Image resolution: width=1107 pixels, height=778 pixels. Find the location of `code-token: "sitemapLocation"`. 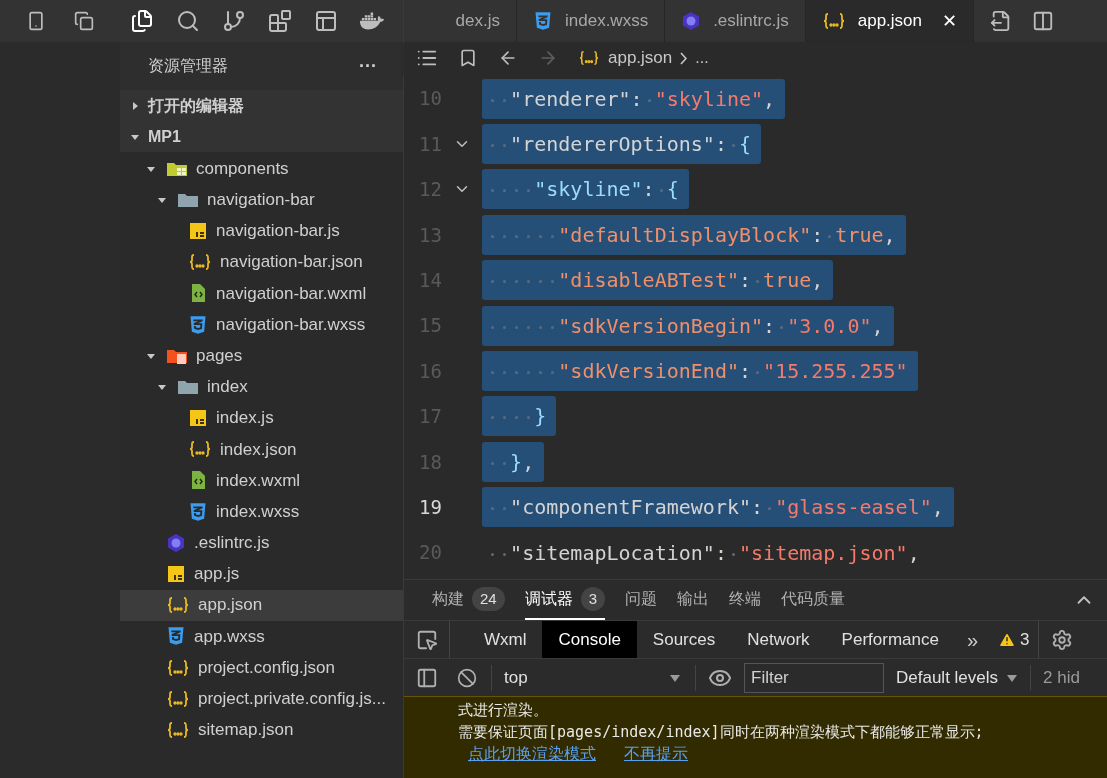

code-token: "sitemapLocation" is located at coordinates (600, 552).